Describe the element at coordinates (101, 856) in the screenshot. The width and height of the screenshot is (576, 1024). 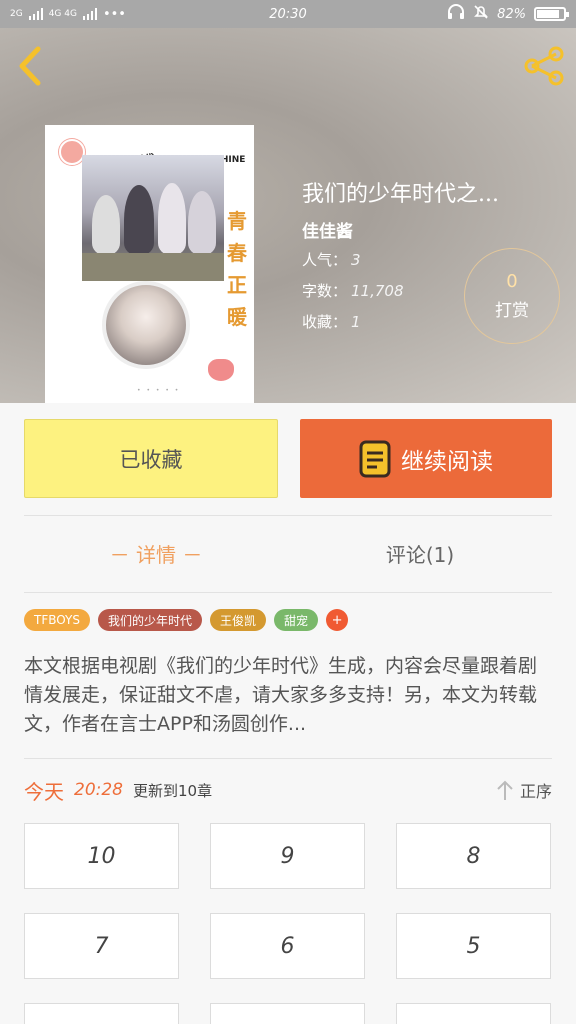
I see `chapter-button: 10` at that location.